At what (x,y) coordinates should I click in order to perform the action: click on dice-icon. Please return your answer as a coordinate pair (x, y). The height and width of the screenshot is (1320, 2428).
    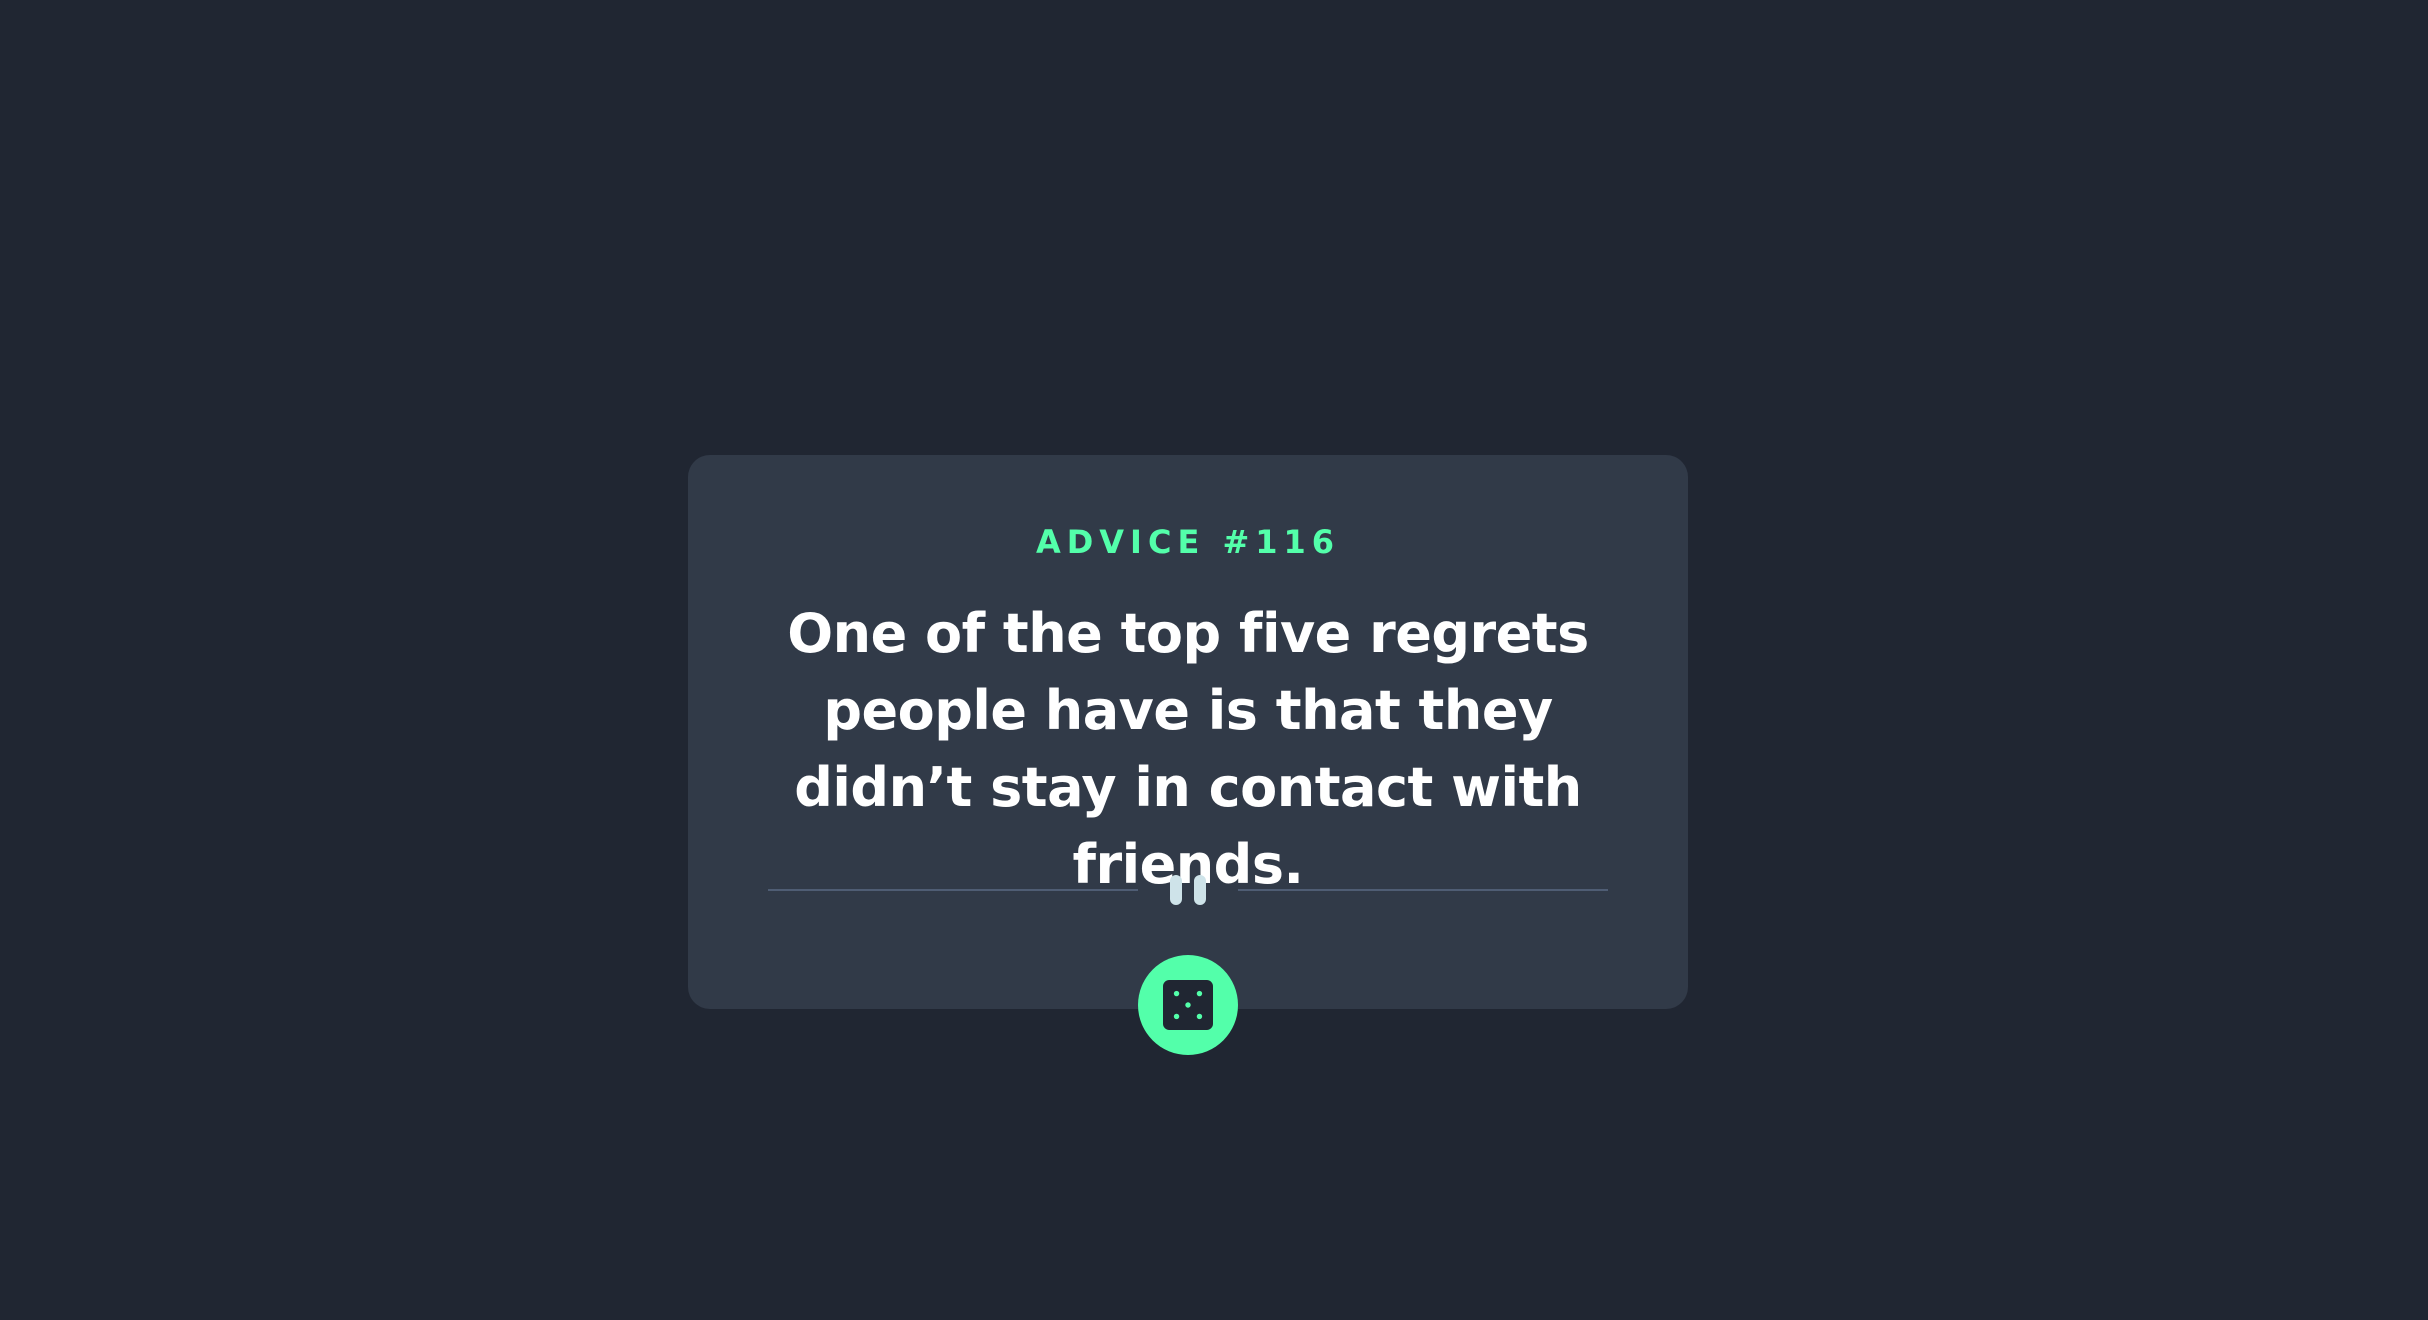
    Looking at the image, I should click on (1188, 1005).